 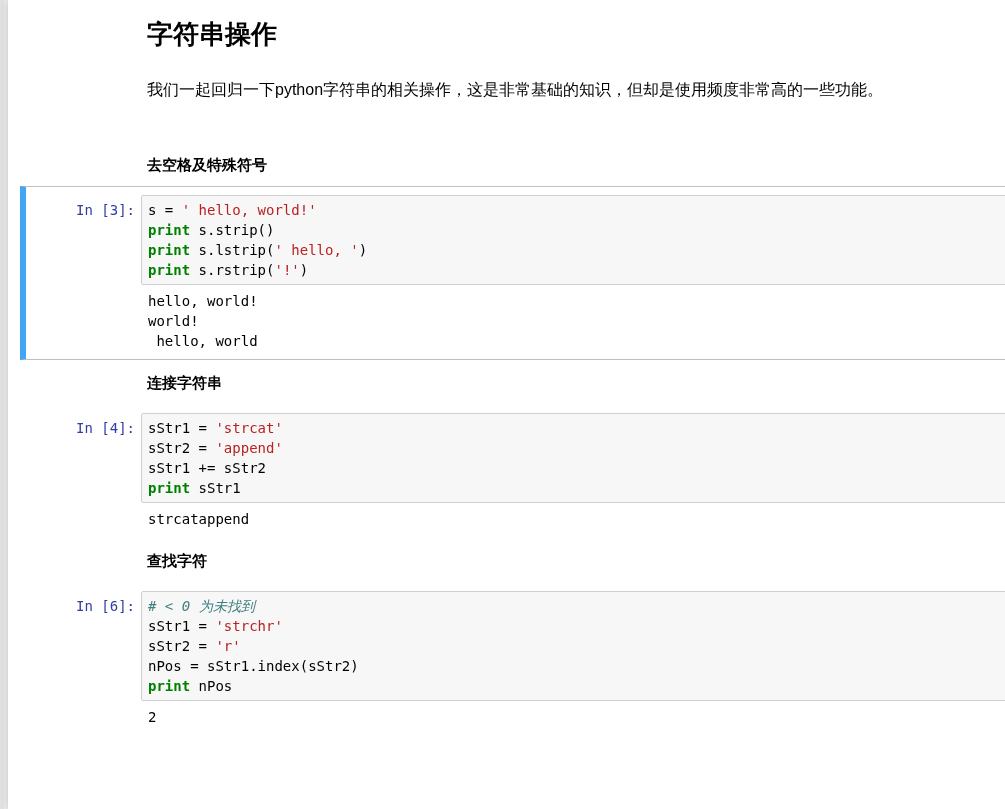 I want to click on input-prompt: In [6]:, so click(x=105, y=606).